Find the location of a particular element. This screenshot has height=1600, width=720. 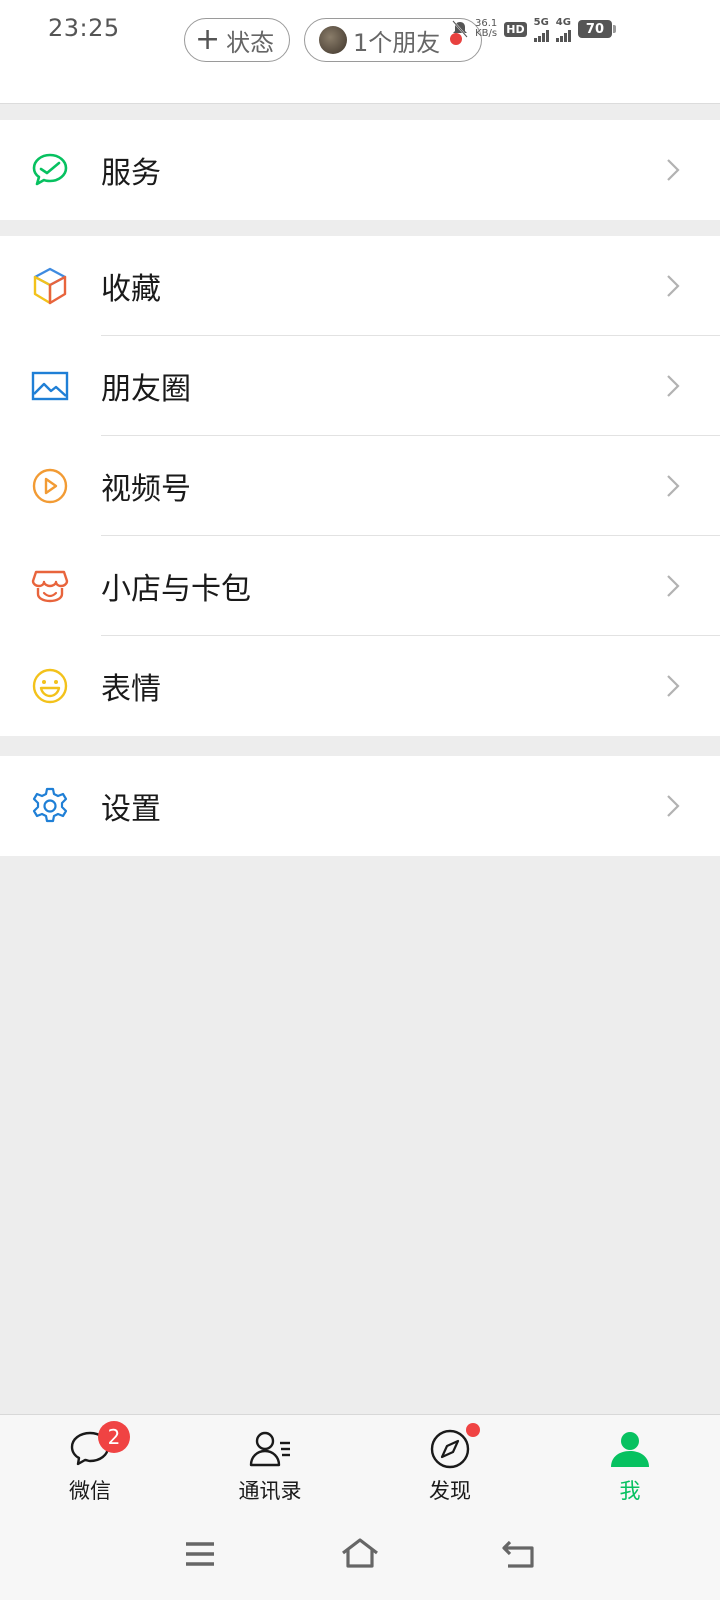

menu-label: 收藏 is located at coordinates (131, 289).